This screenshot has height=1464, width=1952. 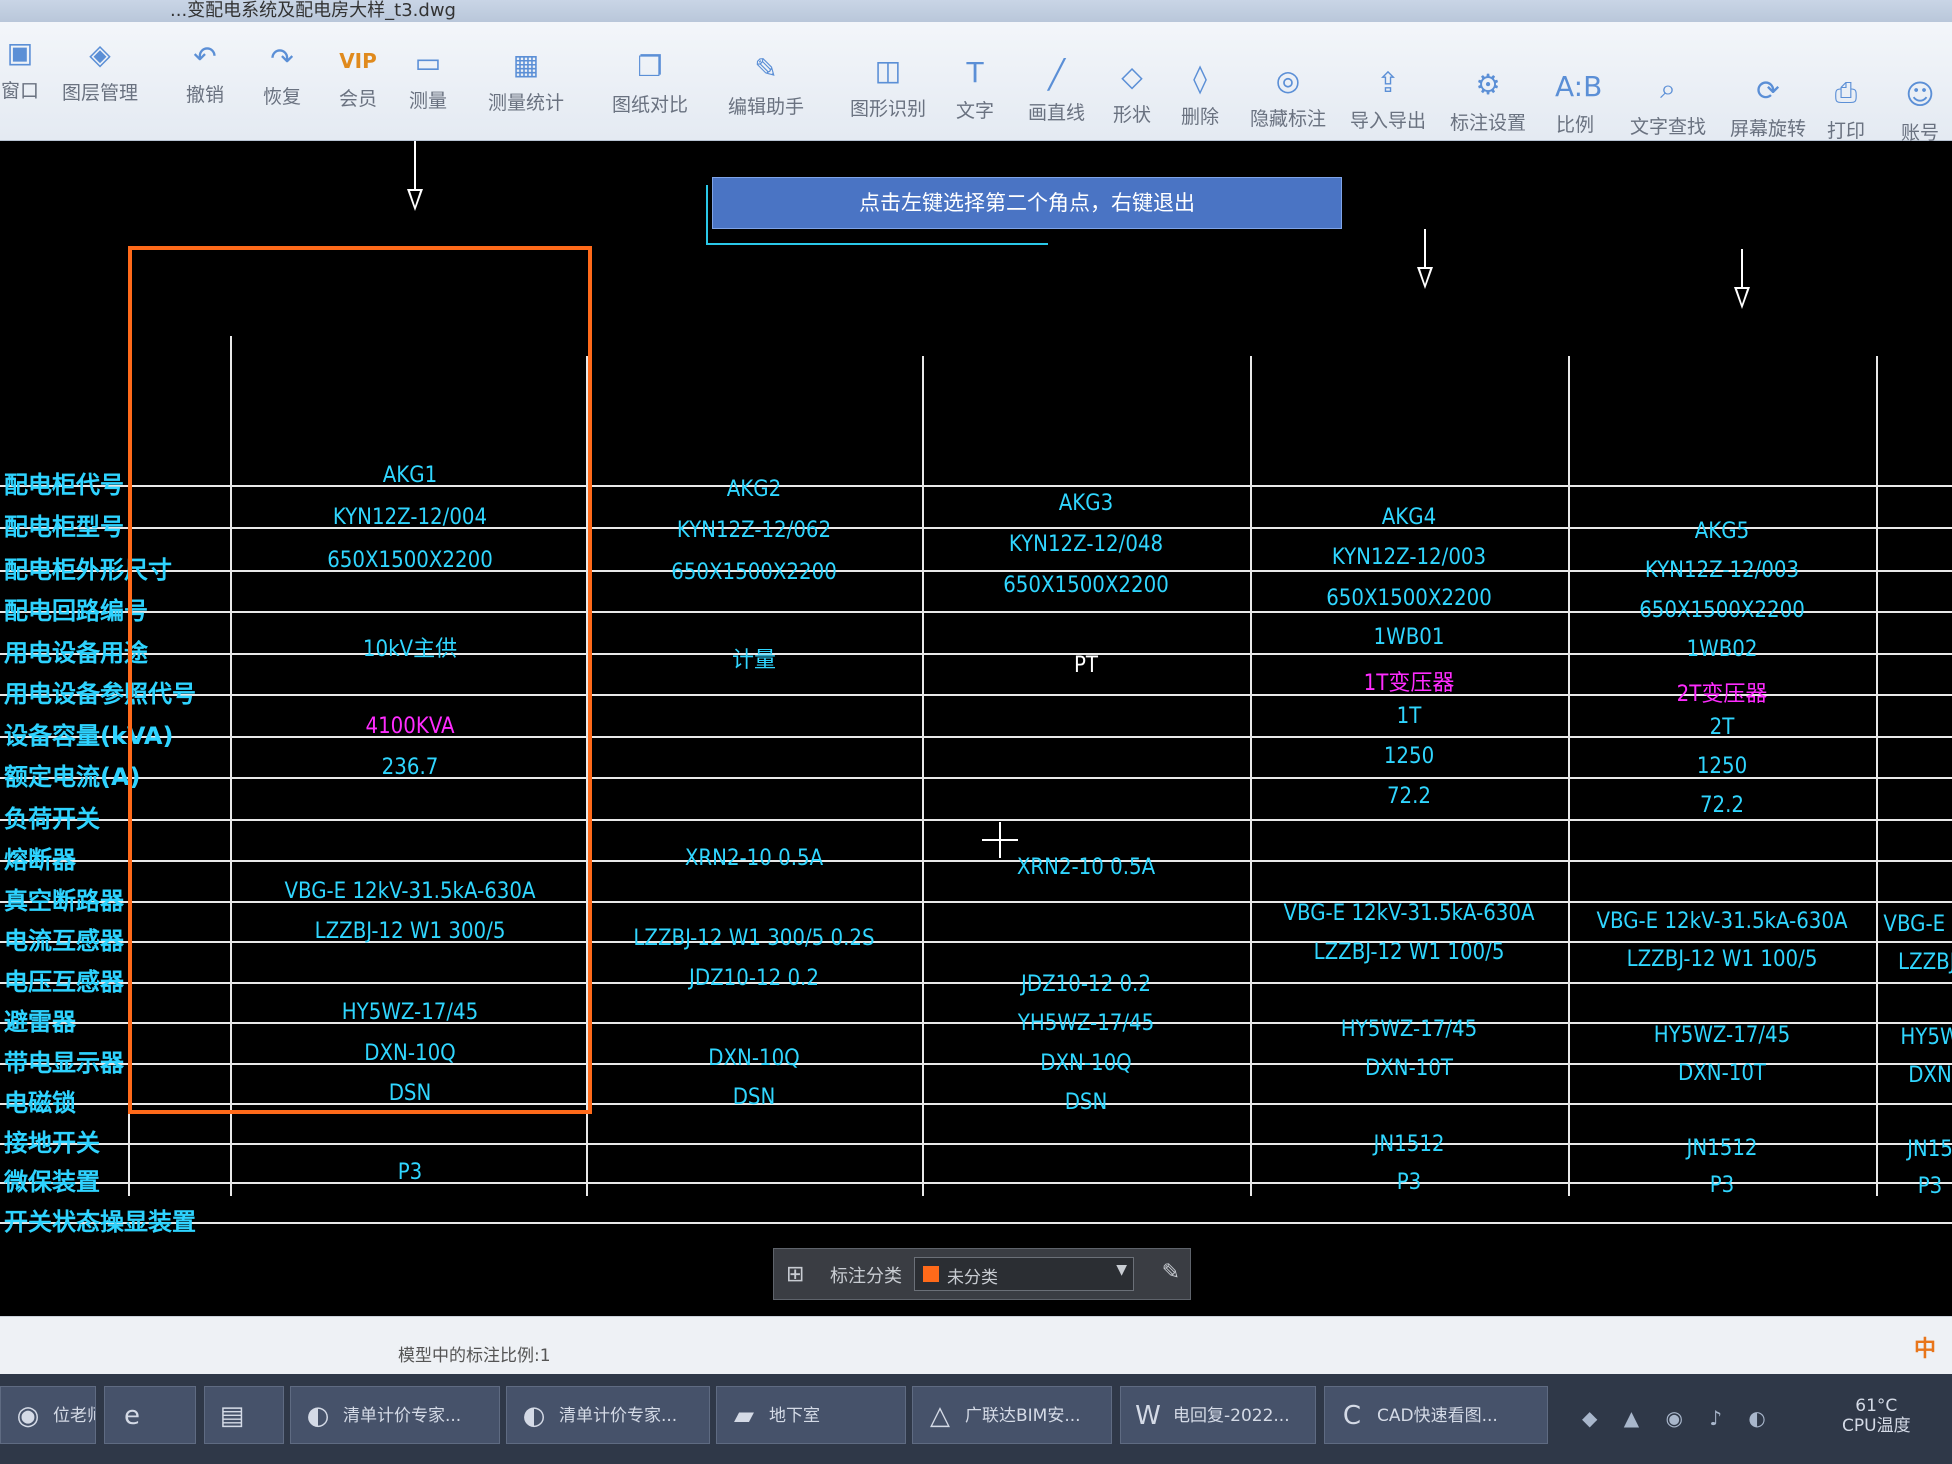 I want to click on toolbar-hide-annotation-button: ◎ 隐藏标注, so click(x=1288, y=97).